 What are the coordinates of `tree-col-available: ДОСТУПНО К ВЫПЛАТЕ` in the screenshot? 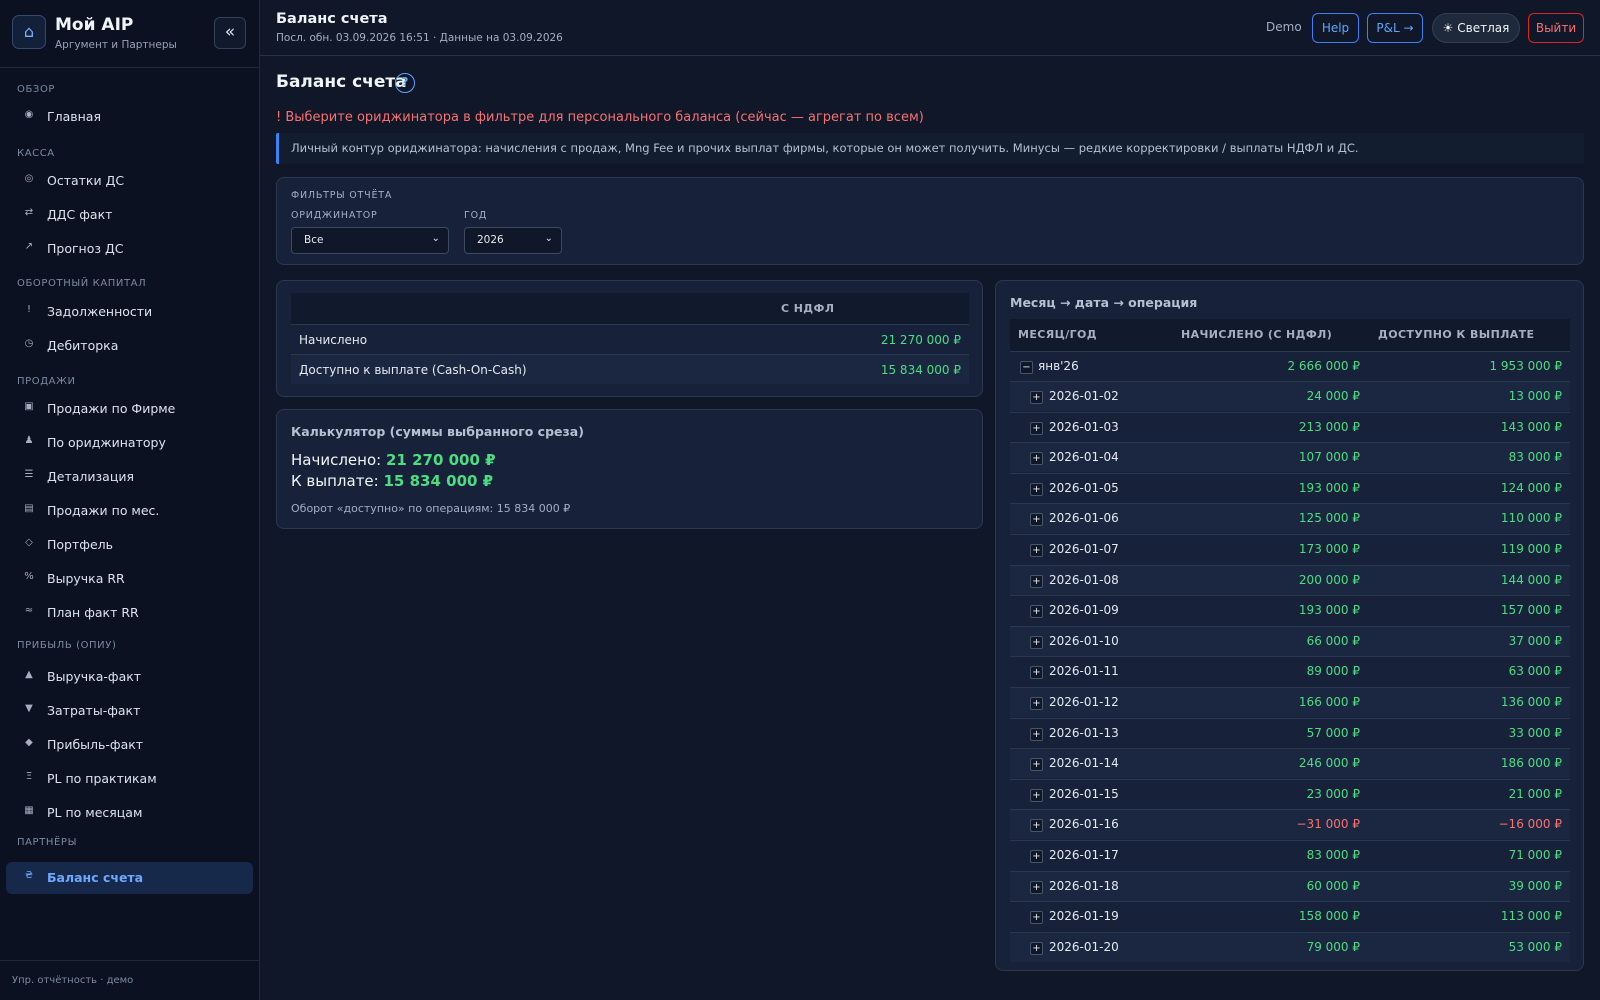 It's located at (1456, 334).